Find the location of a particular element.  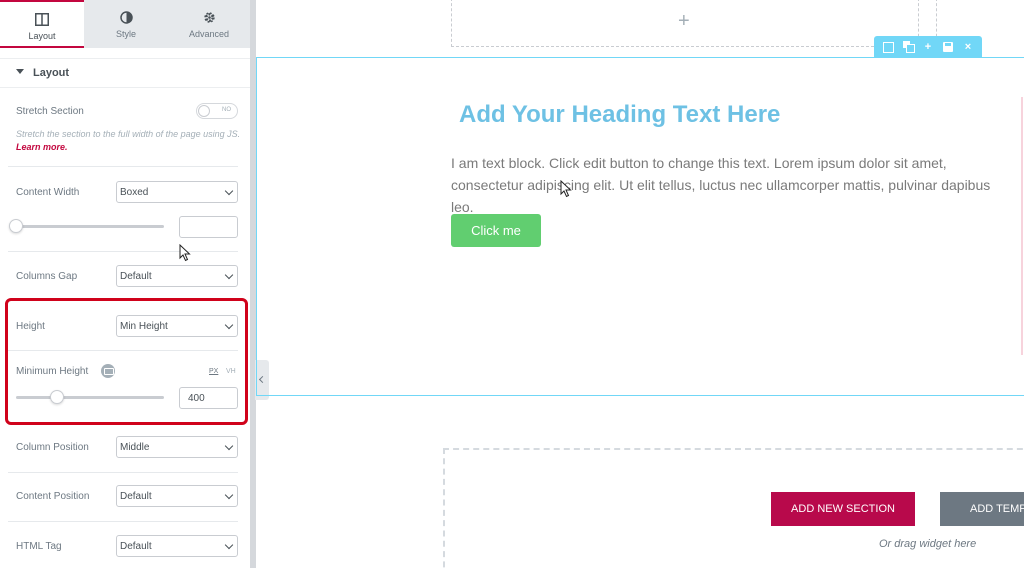

heading-widget: Add Your Heading Text Here is located at coordinates (619, 115).